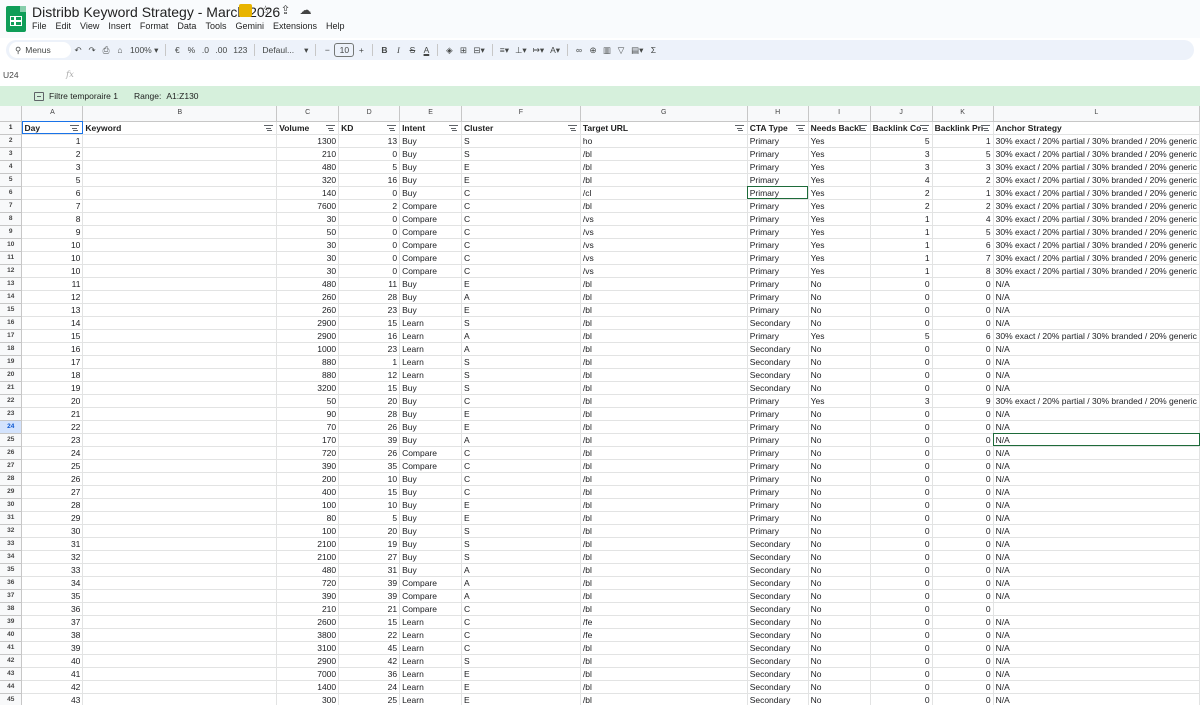  I want to click on cell-kd: 0, so click(369, 193).